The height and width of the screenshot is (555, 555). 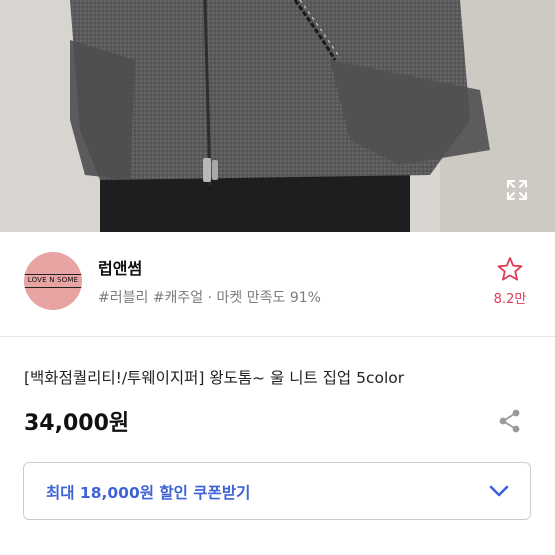 I want to click on share-button, so click(x=510, y=421).